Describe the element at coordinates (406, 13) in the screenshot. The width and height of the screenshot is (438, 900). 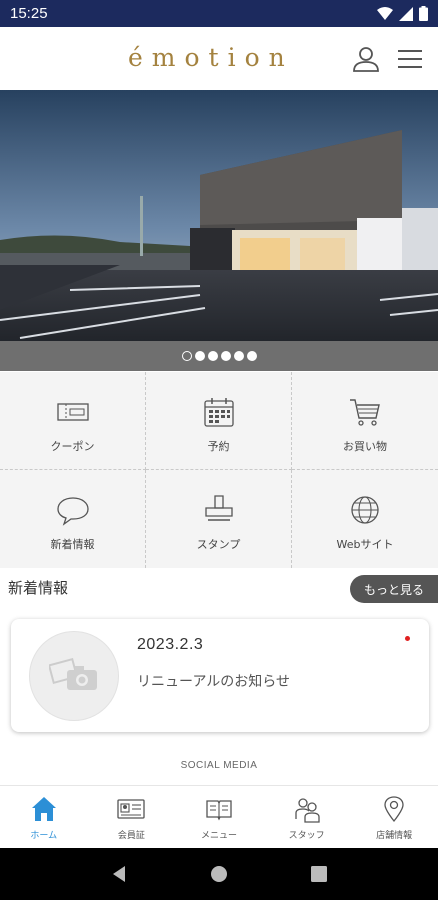
I see `signal-icon` at that location.